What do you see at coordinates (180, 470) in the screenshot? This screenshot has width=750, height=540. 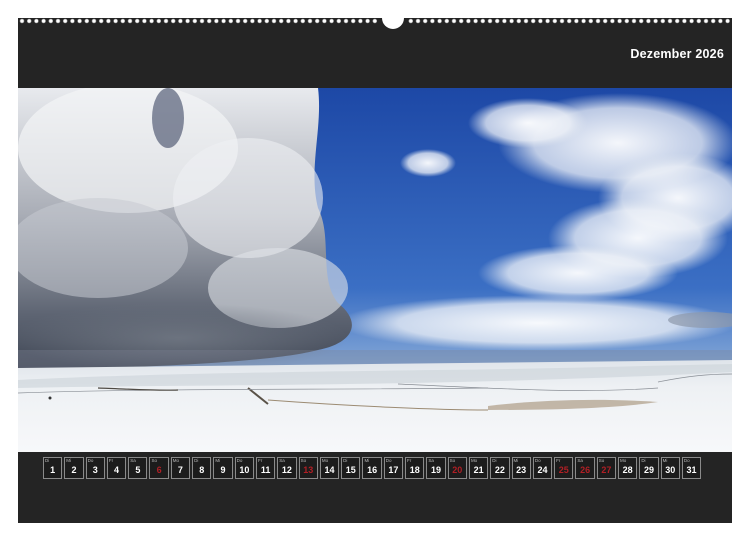 I see `day-number: 7` at bounding box center [180, 470].